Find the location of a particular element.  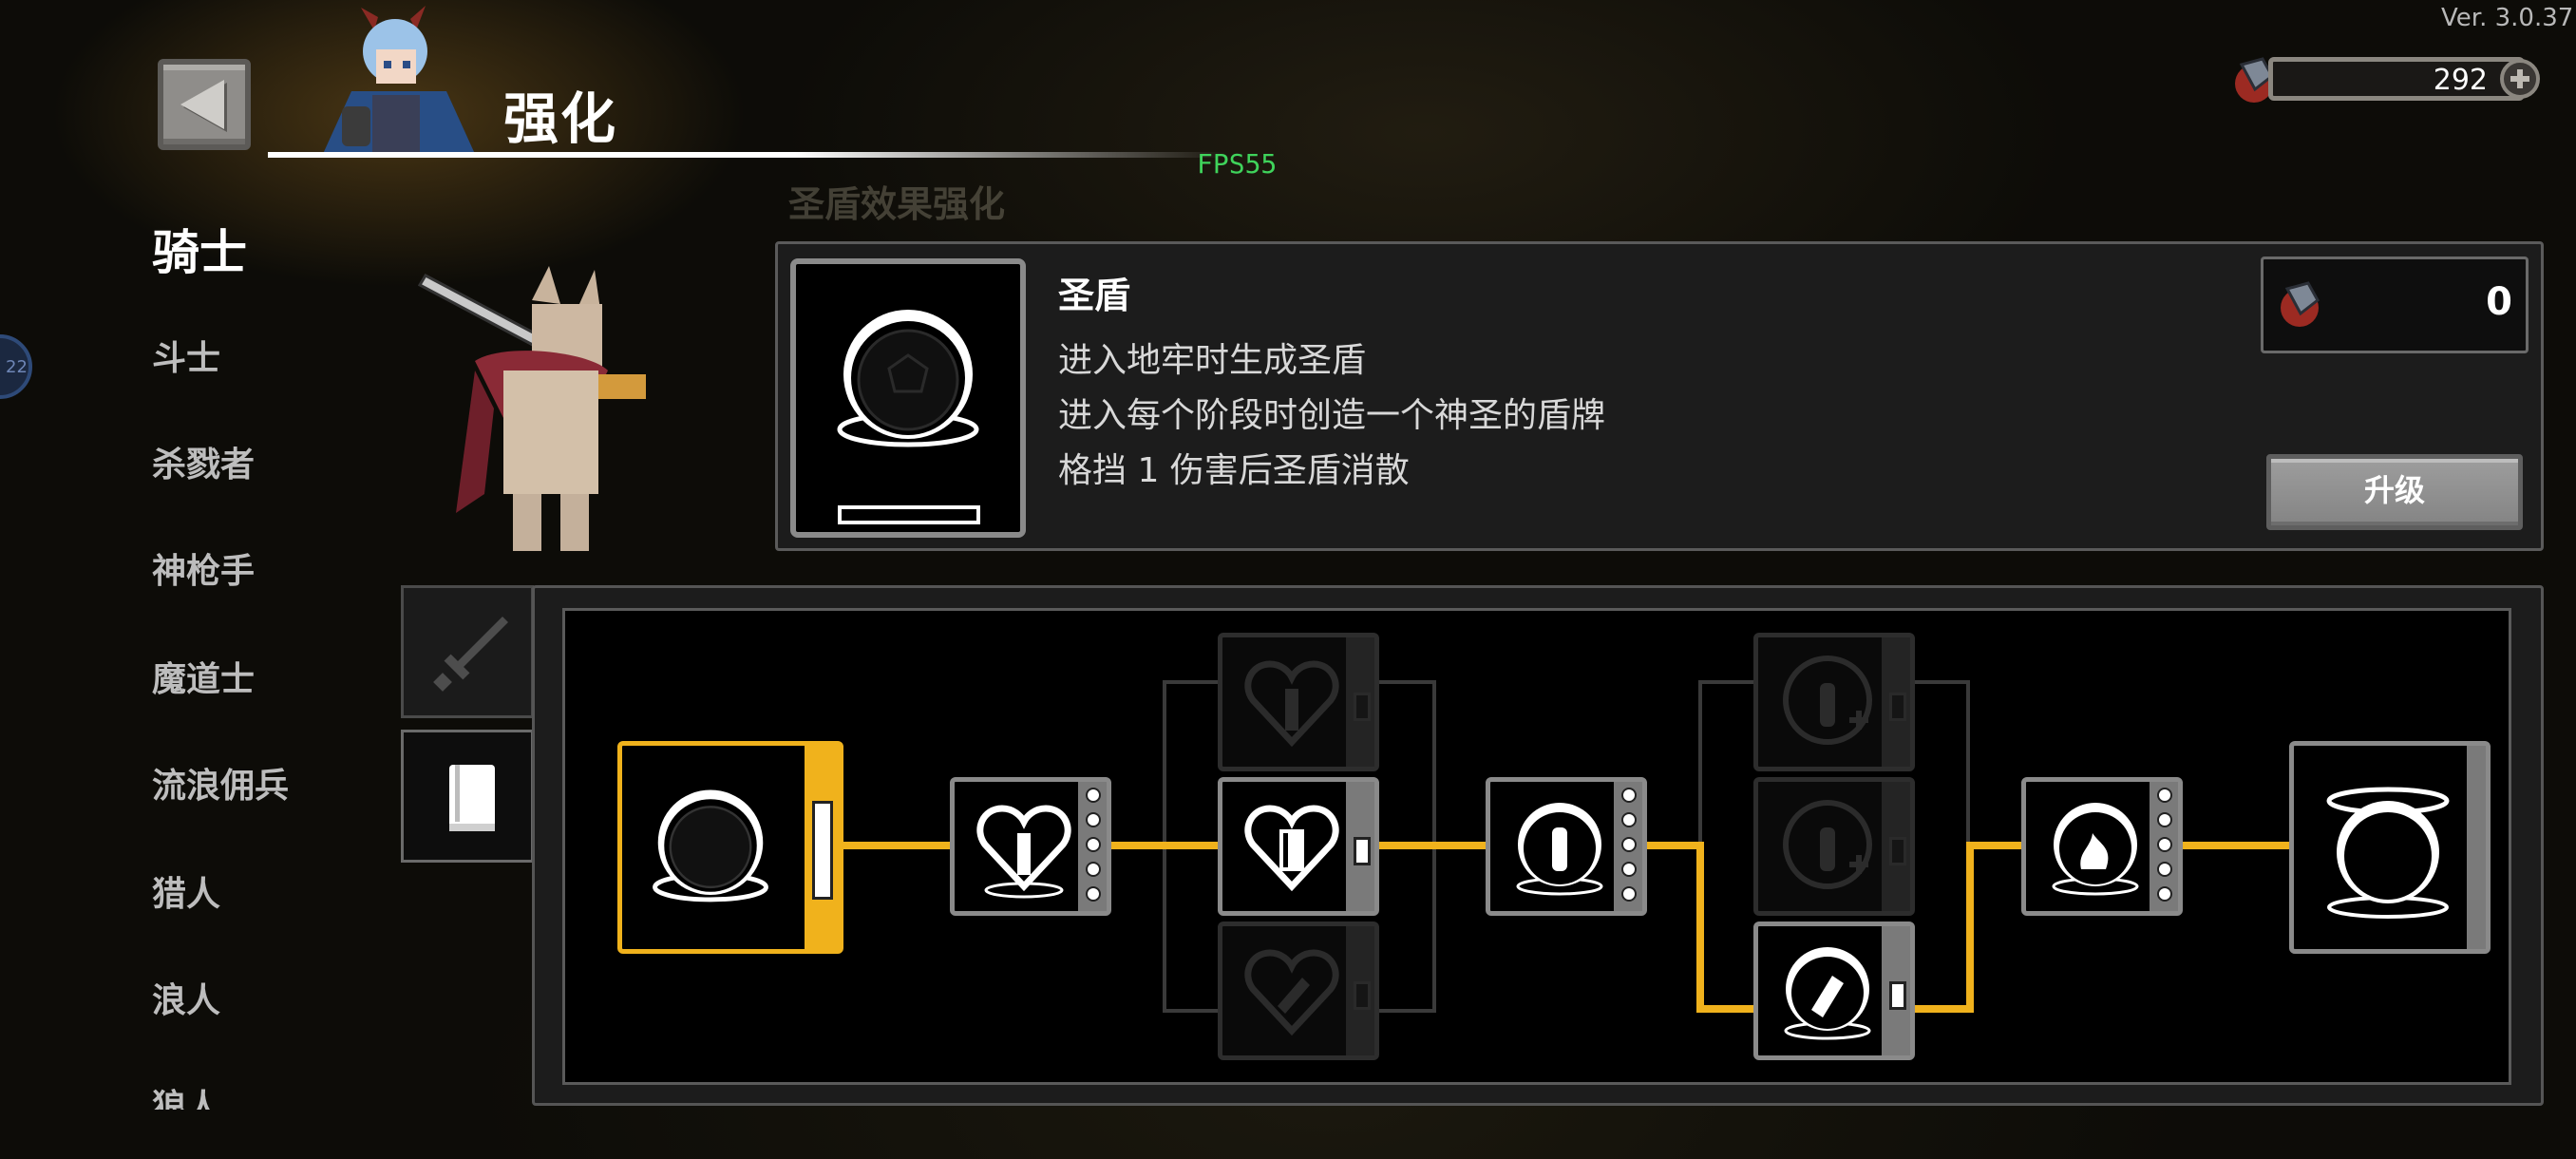

upgrade-button: 升级 is located at coordinates (2394, 492).